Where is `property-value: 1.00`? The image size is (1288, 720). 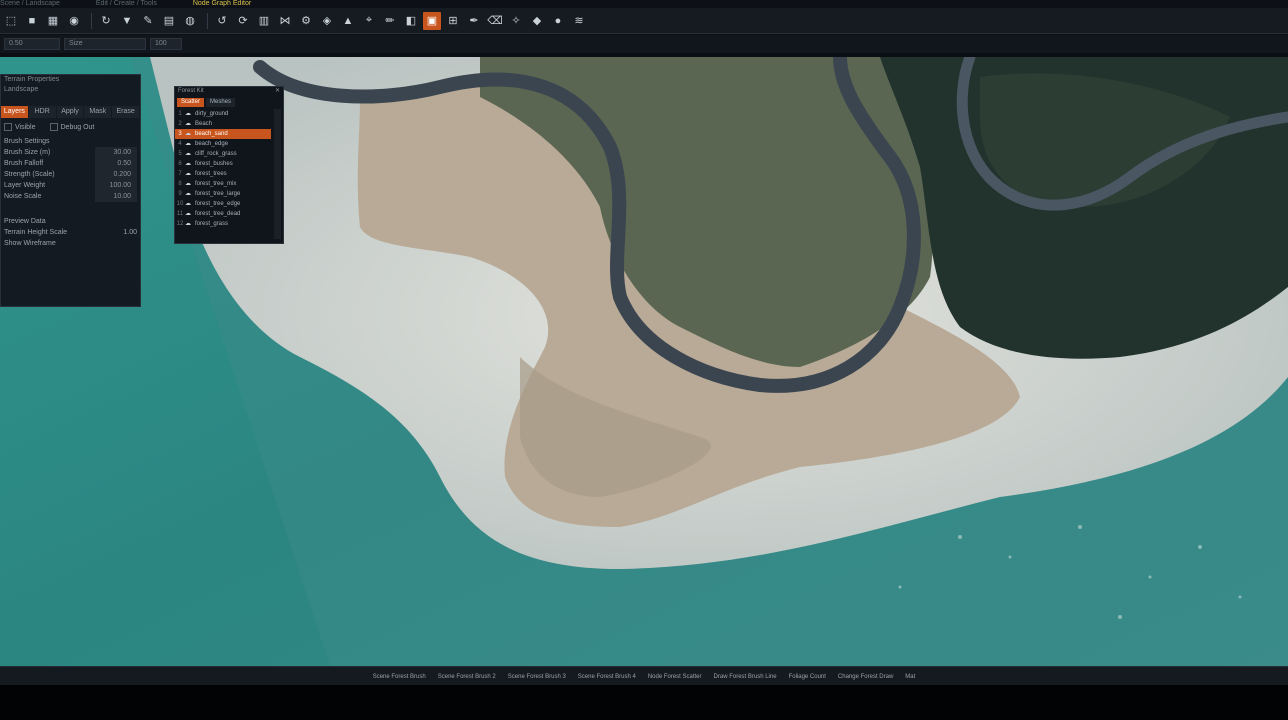 property-value: 1.00 is located at coordinates (130, 232).